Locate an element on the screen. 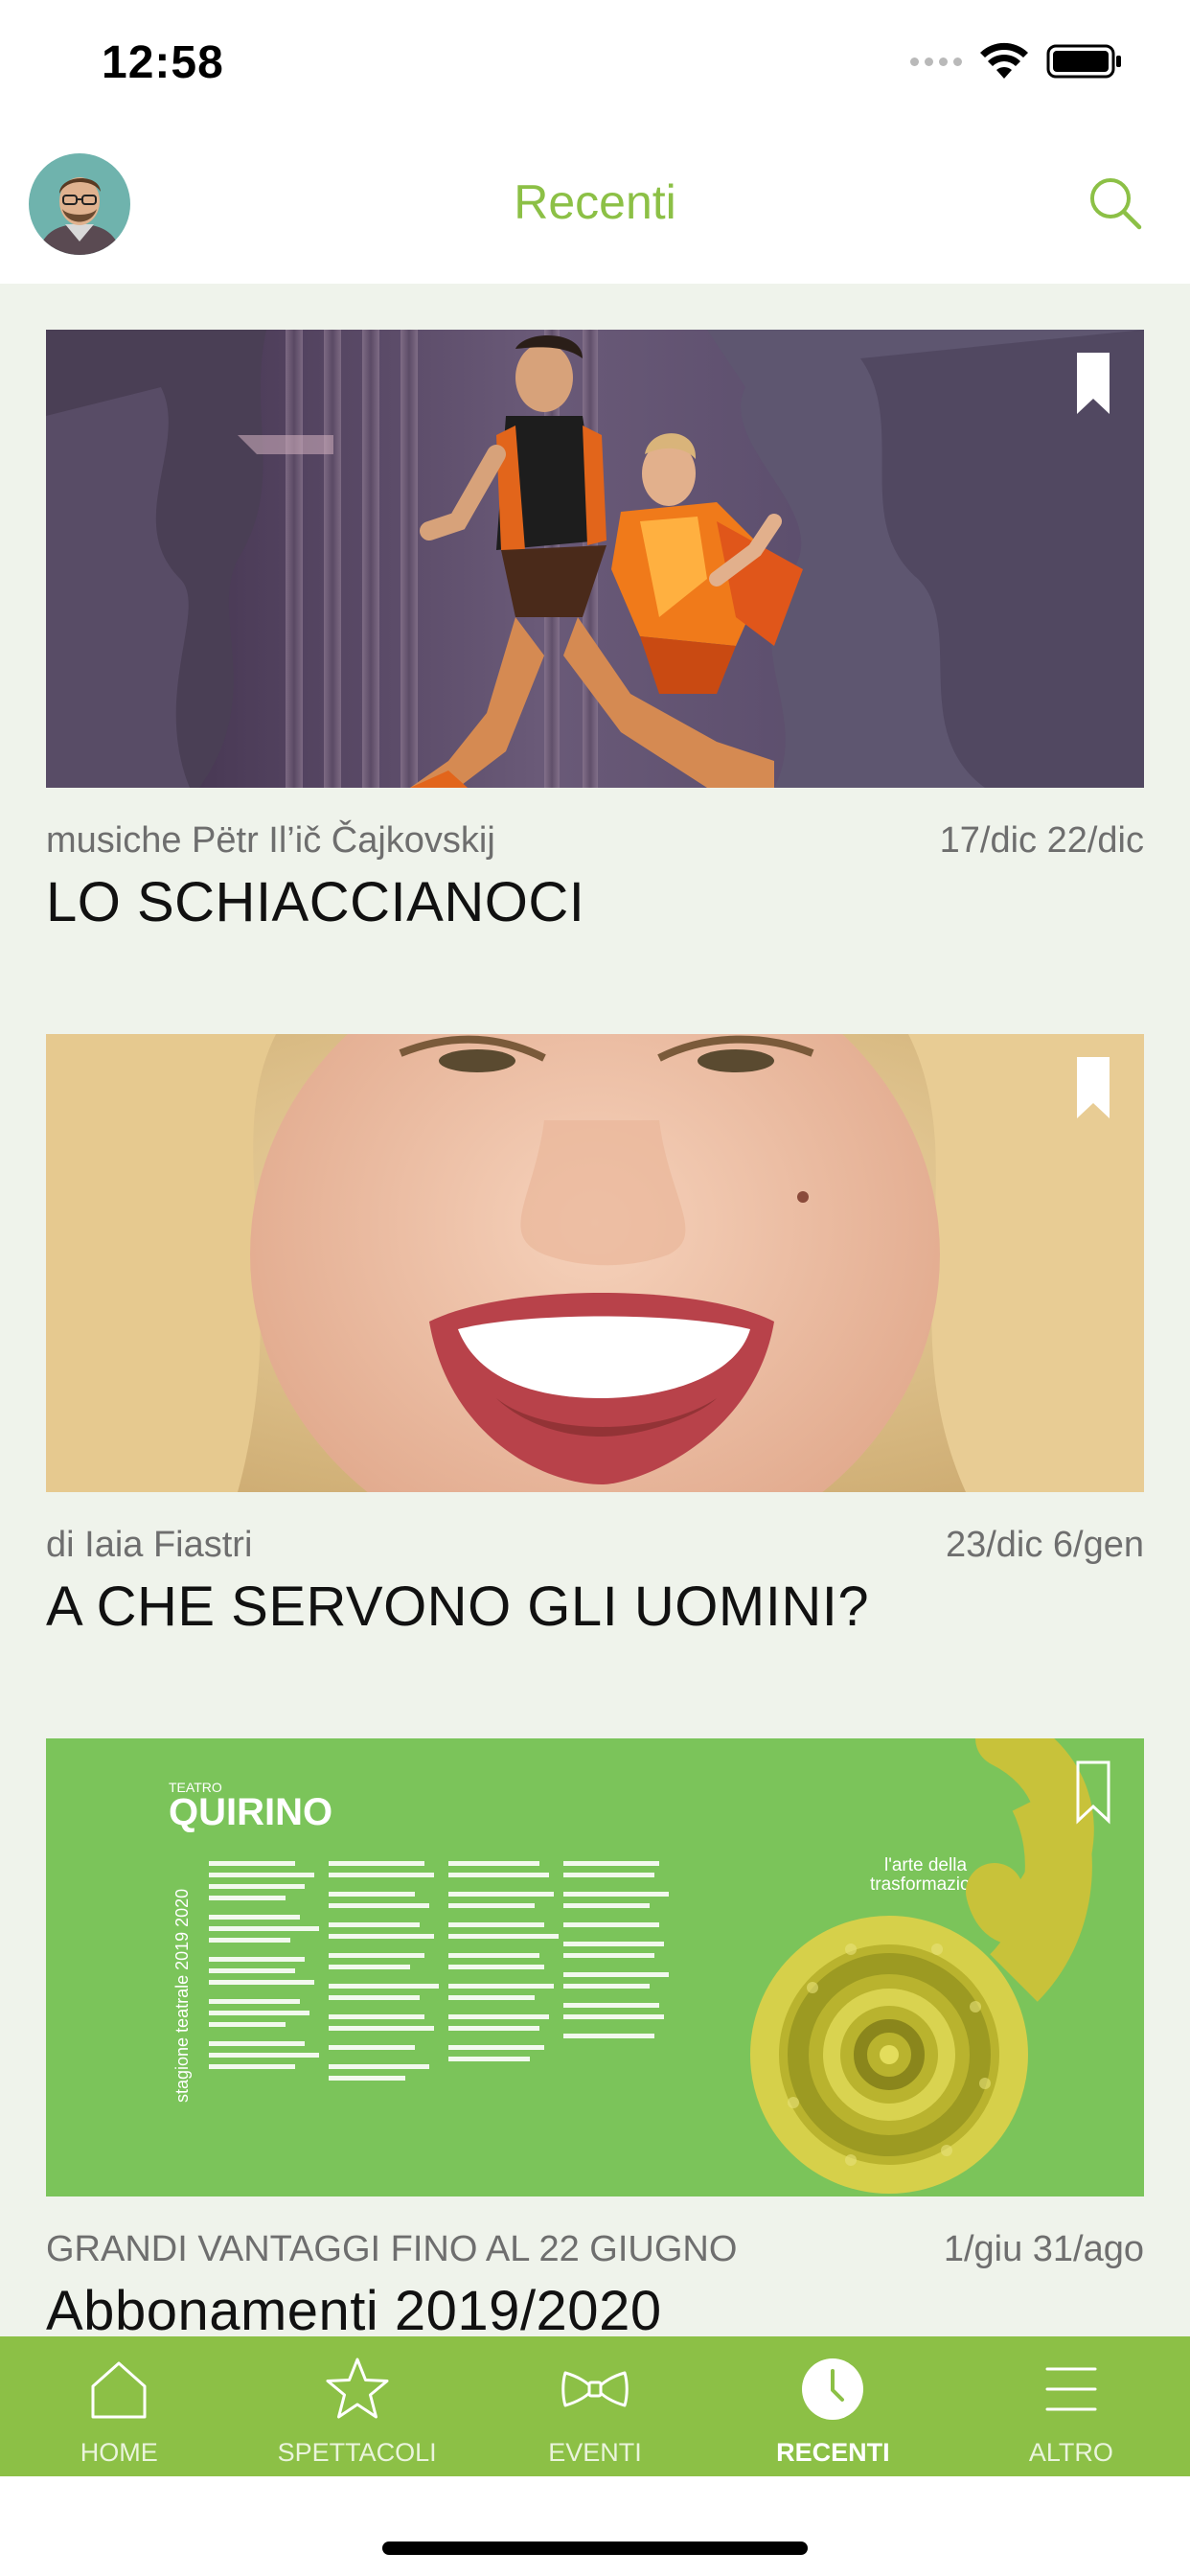 Image resolution: width=1190 pixels, height=2576 pixels. tab-bar: HOME SPETTACOLI EVENTI RECENTI ALTRO is located at coordinates (595, 2406).